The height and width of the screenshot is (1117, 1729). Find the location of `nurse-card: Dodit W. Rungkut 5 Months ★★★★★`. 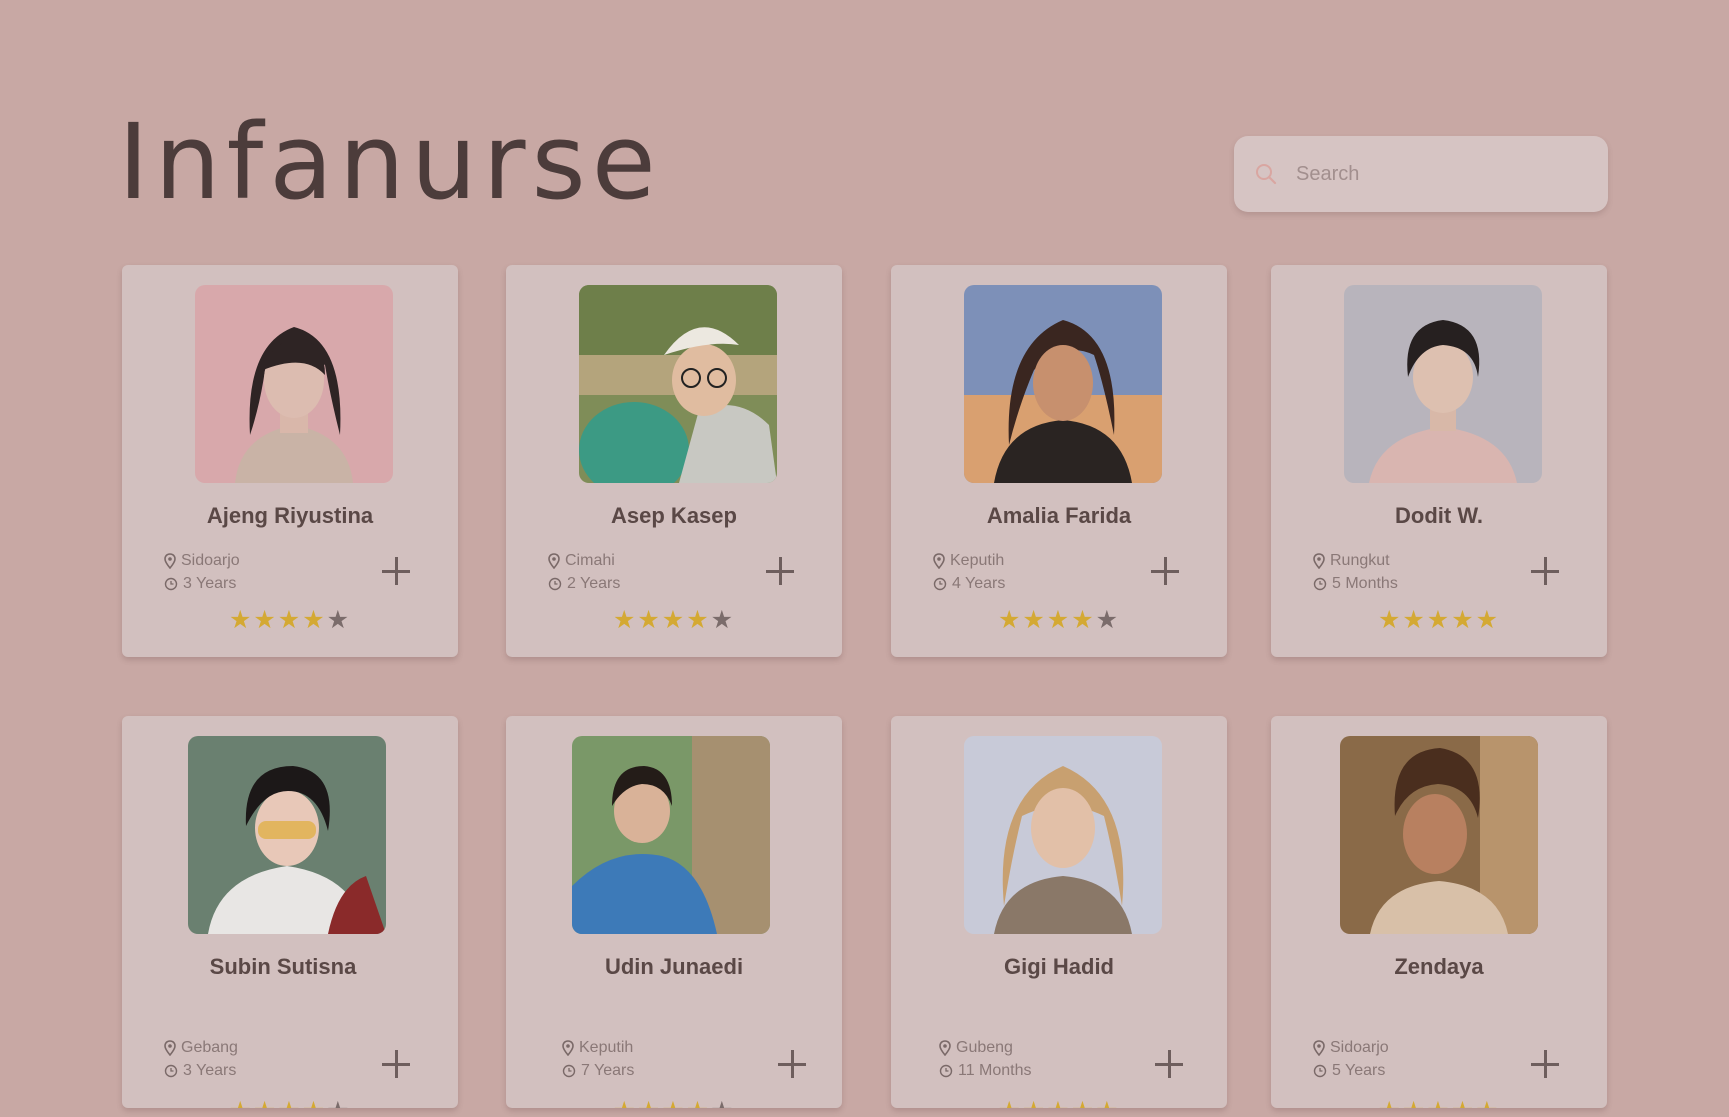

nurse-card: Dodit W. Rungkut 5 Months ★★★★★ is located at coordinates (1439, 461).